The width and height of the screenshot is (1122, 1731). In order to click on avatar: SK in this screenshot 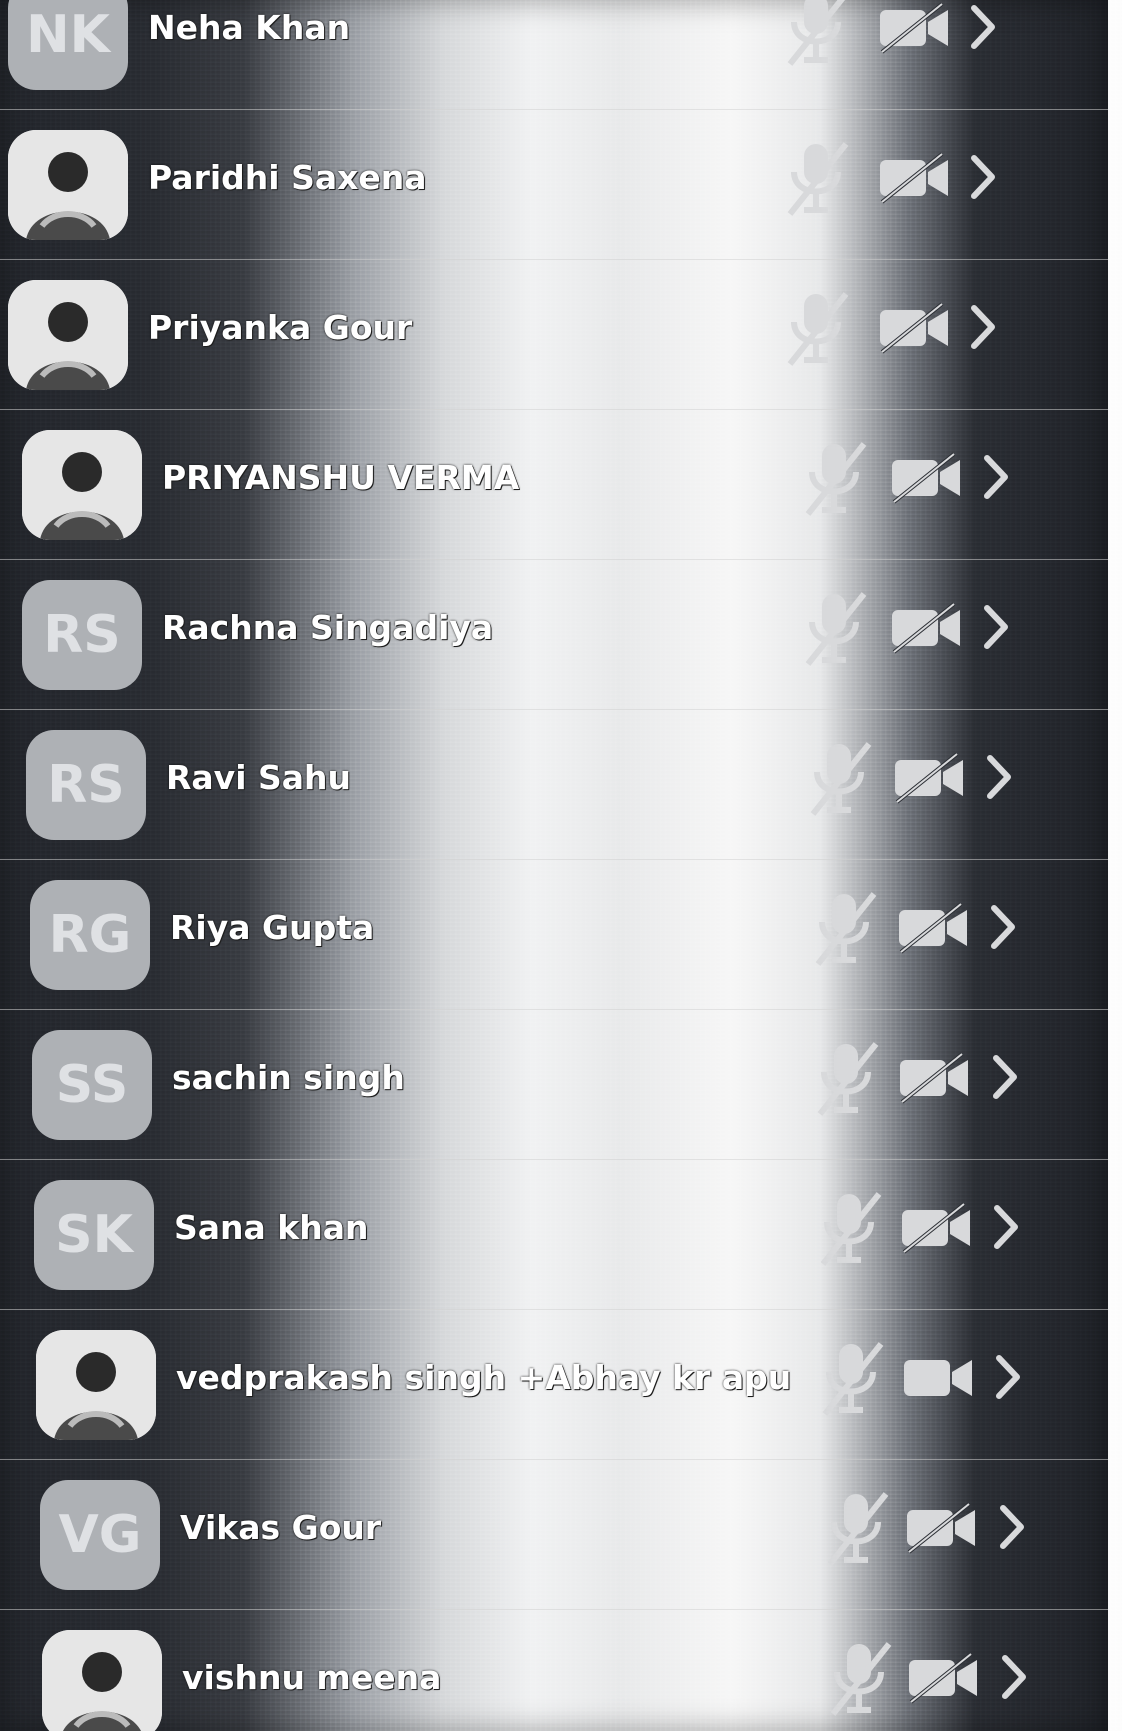, I will do `click(94, 1235)`.